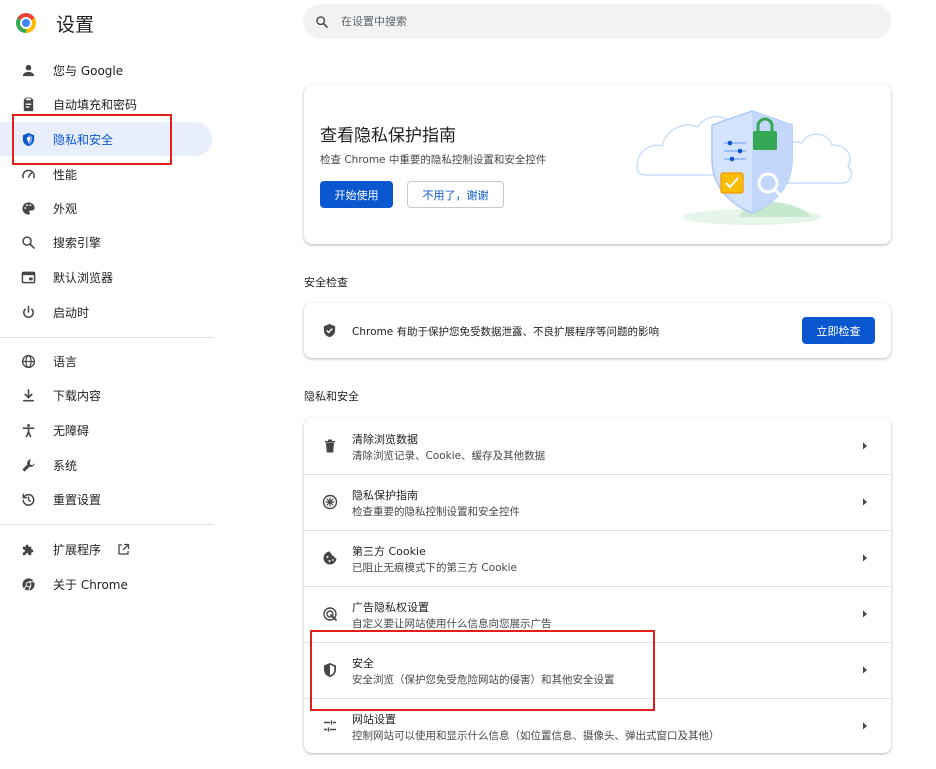 The width and height of the screenshot is (936, 769). I want to click on sidebar-item-label: 系统, so click(65, 465).